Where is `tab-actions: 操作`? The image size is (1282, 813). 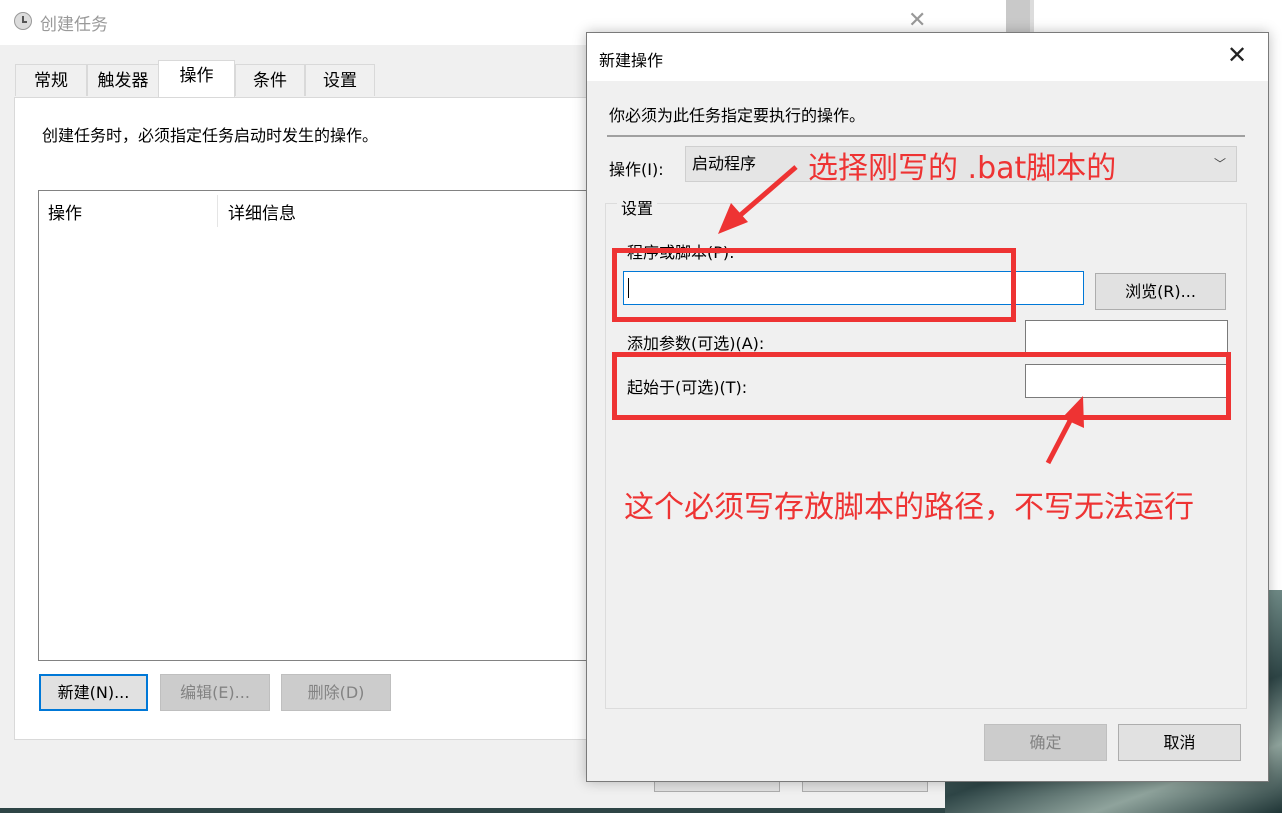 tab-actions: 操作 is located at coordinates (196, 79).